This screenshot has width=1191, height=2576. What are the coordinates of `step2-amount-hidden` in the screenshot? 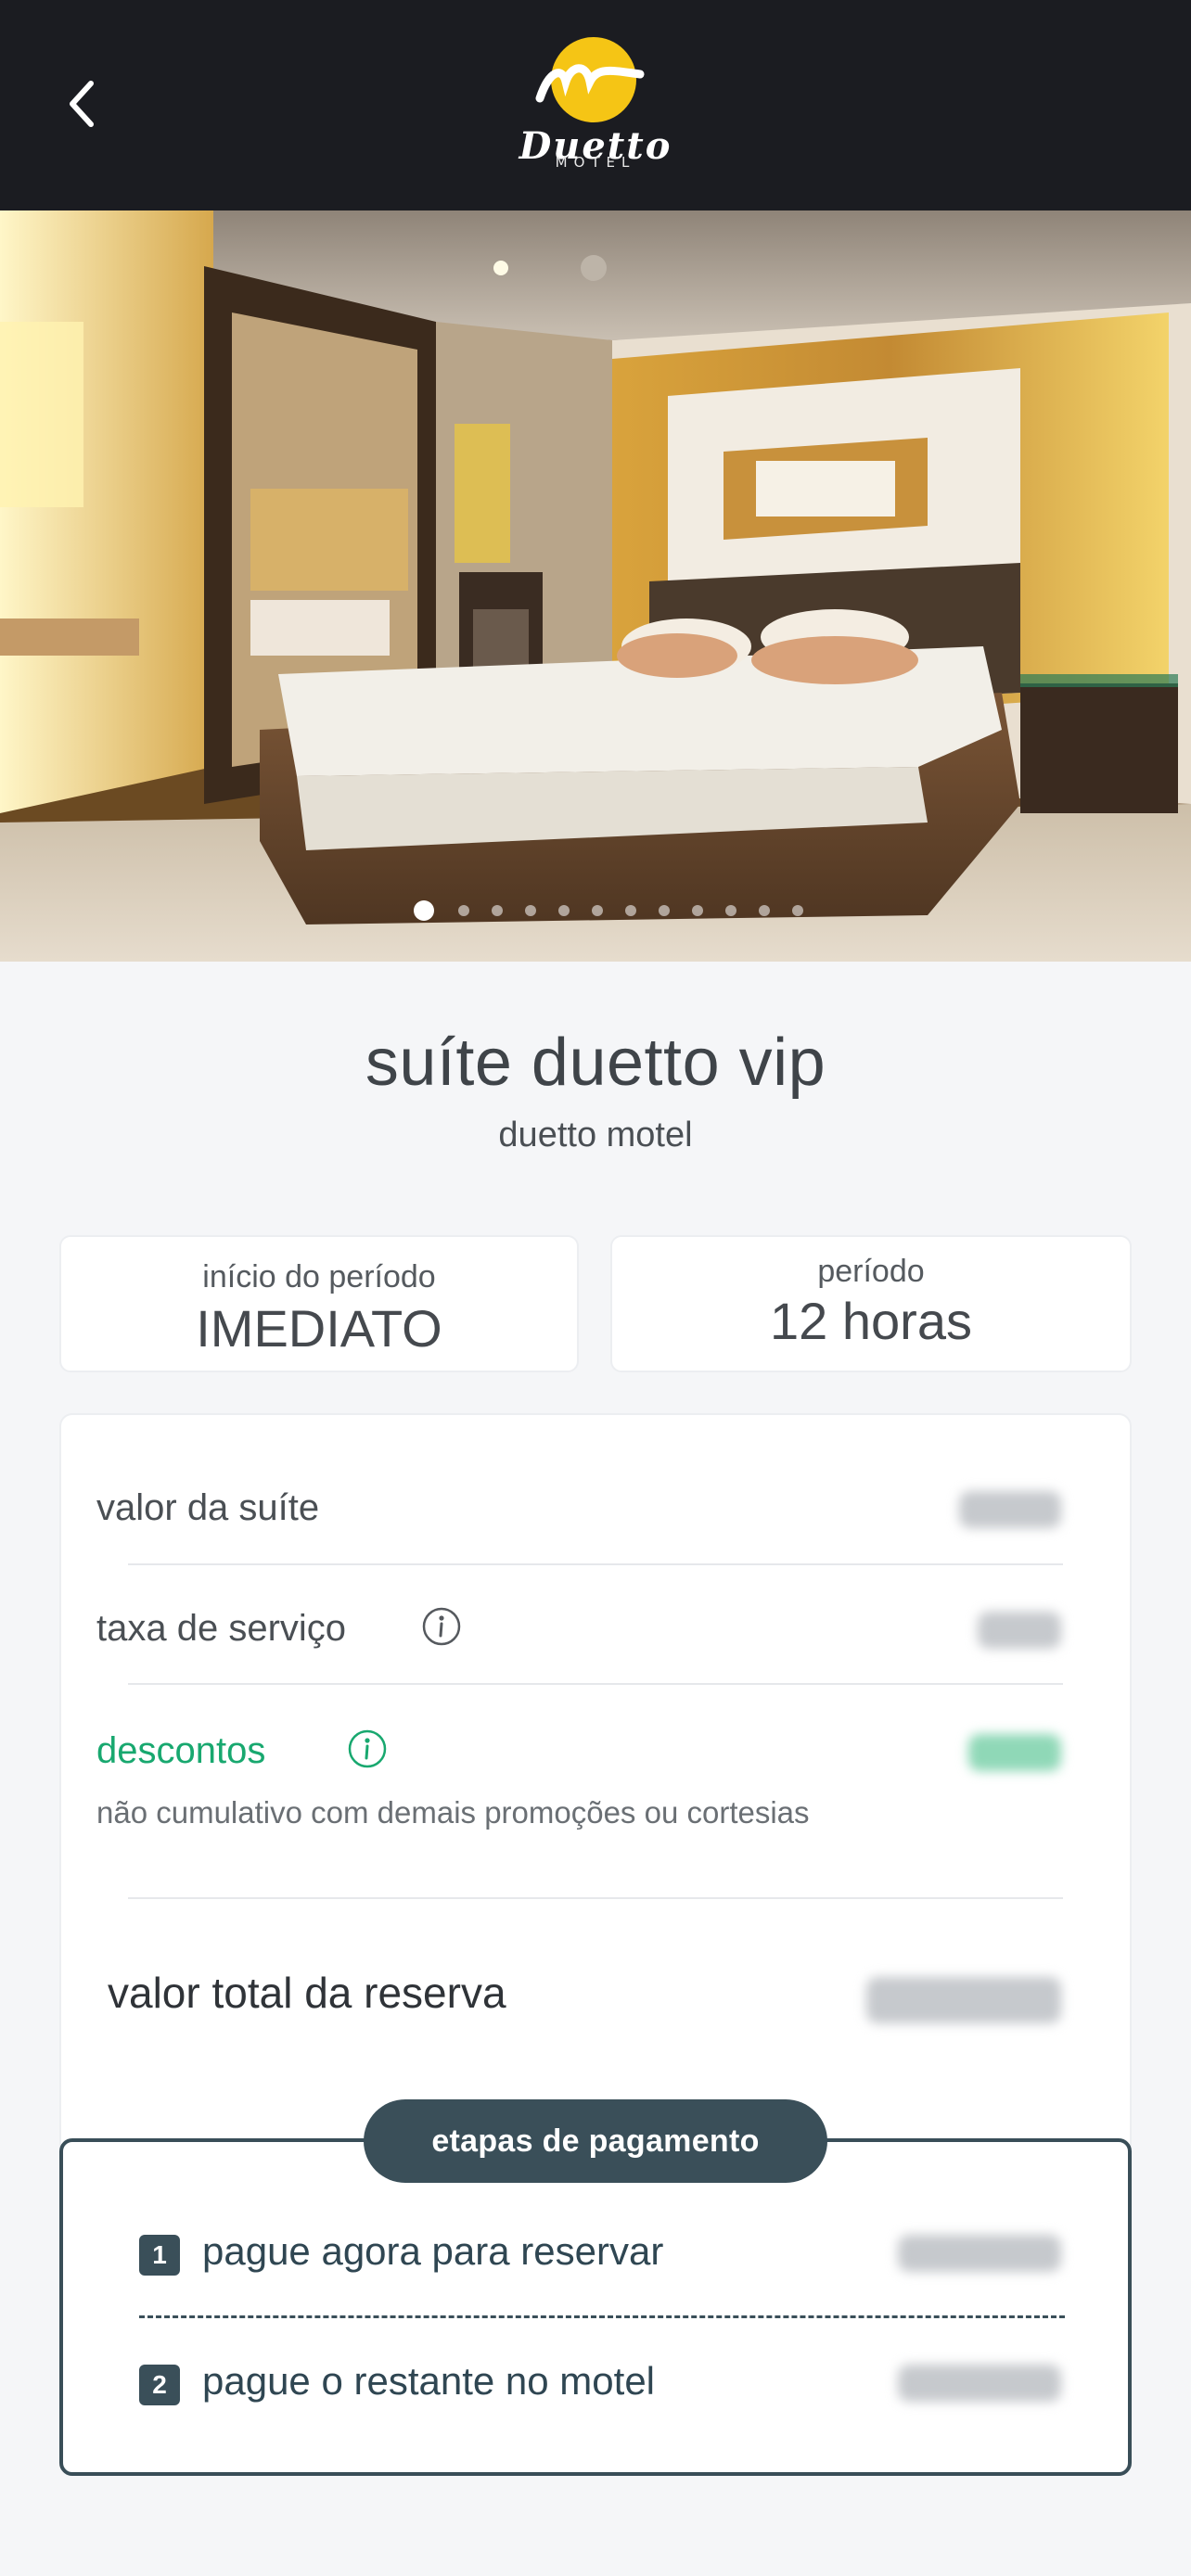 It's located at (980, 2383).